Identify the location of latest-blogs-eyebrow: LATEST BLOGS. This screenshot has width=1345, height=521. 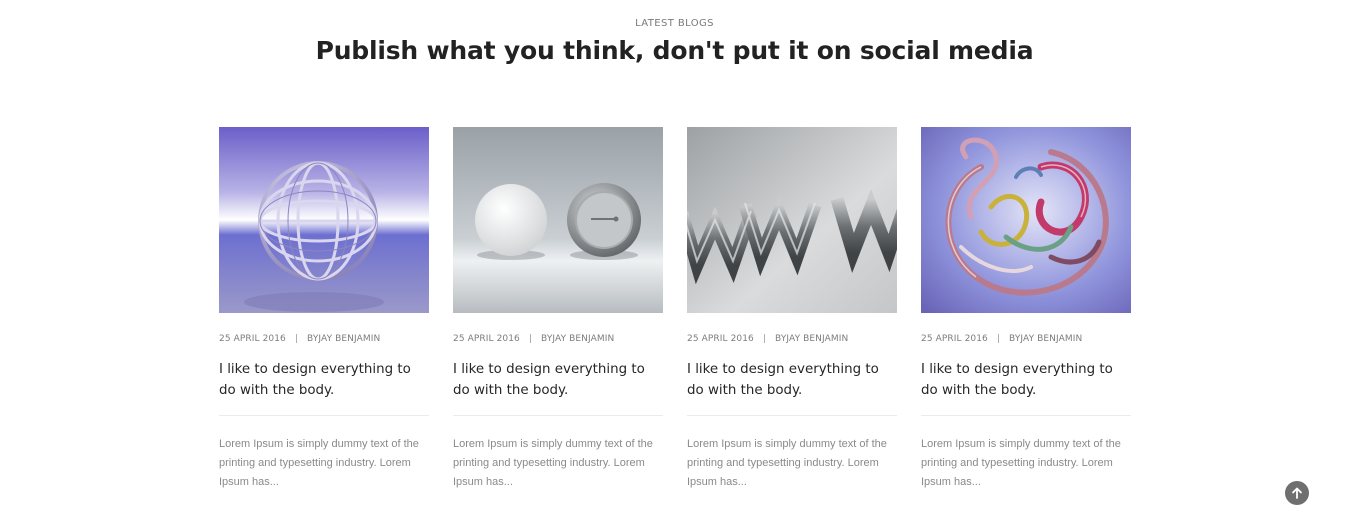
(674, 23).